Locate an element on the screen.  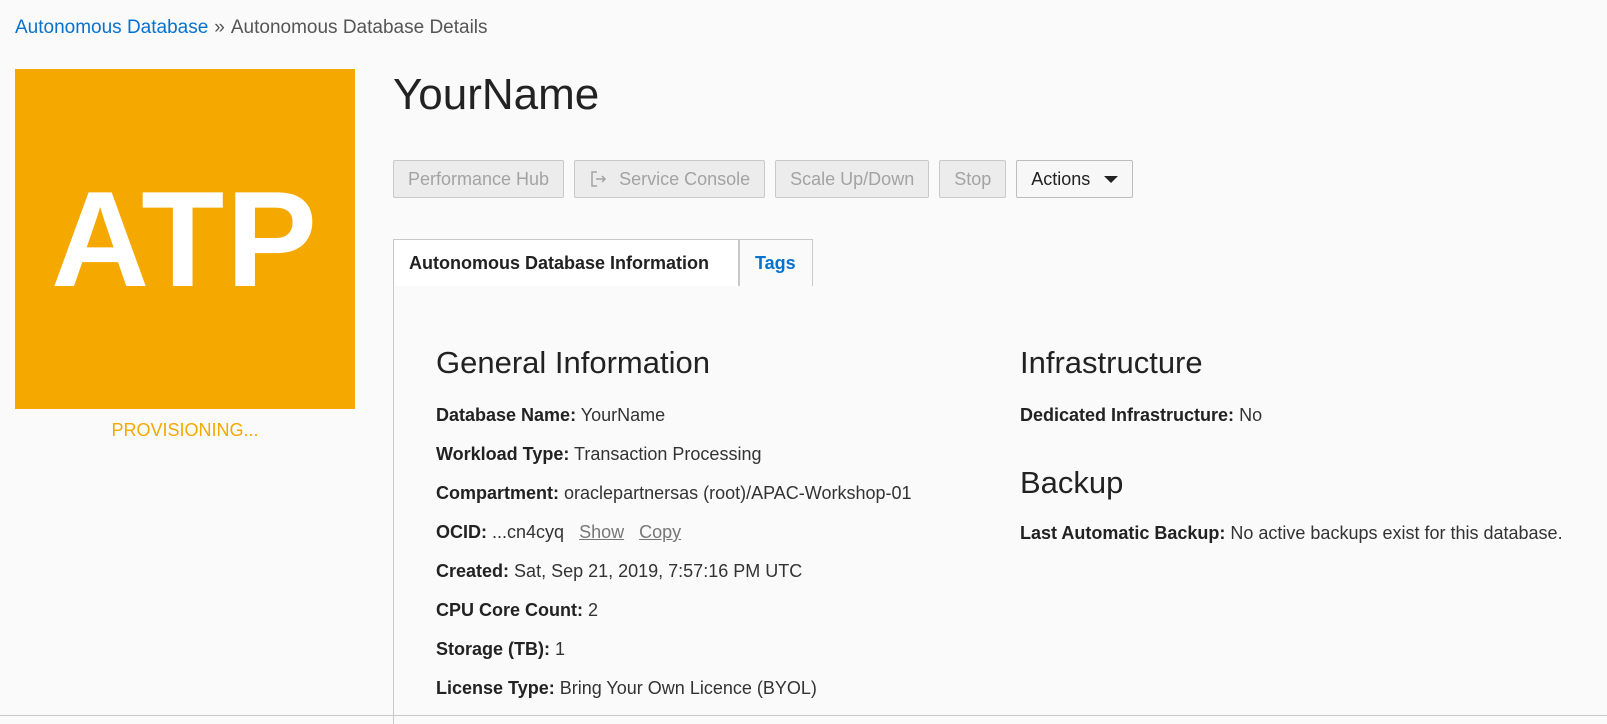
compartment-label: Compartment: is located at coordinates (498, 493).